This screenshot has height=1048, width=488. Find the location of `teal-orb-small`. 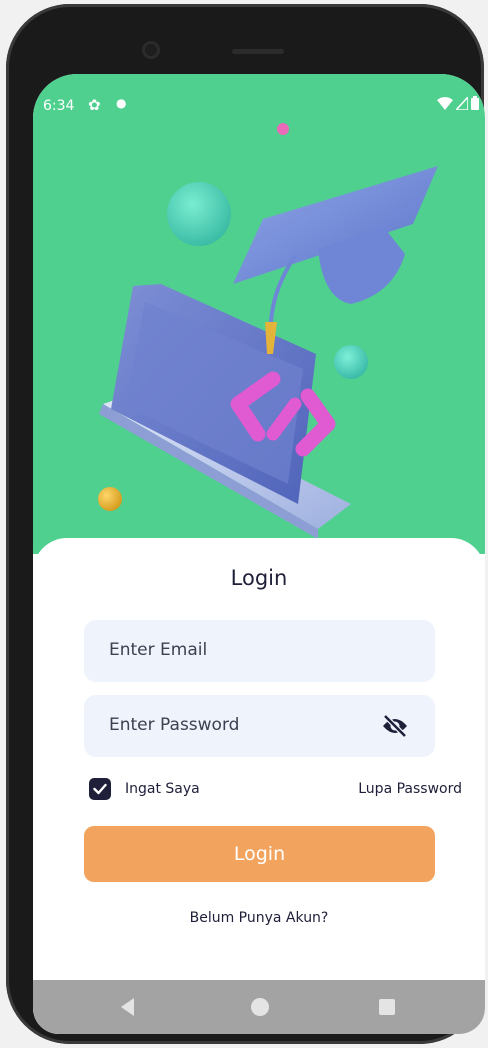

teal-orb-small is located at coordinates (351, 362).